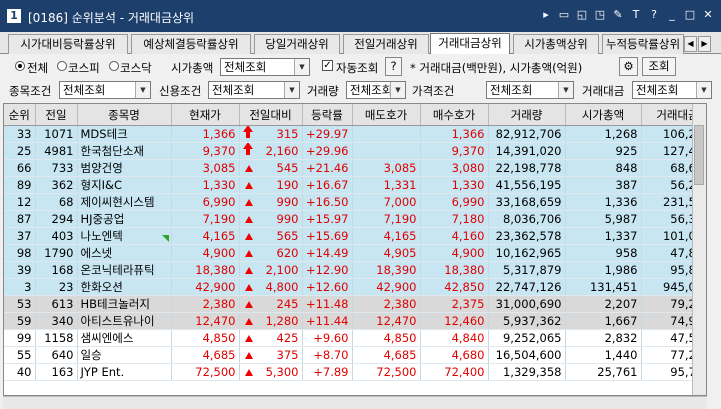 This screenshot has width=721, height=409. What do you see at coordinates (355, 402) in the screenshot?
I see `horizontal-scrollbar` at bounding box center [355, 402].